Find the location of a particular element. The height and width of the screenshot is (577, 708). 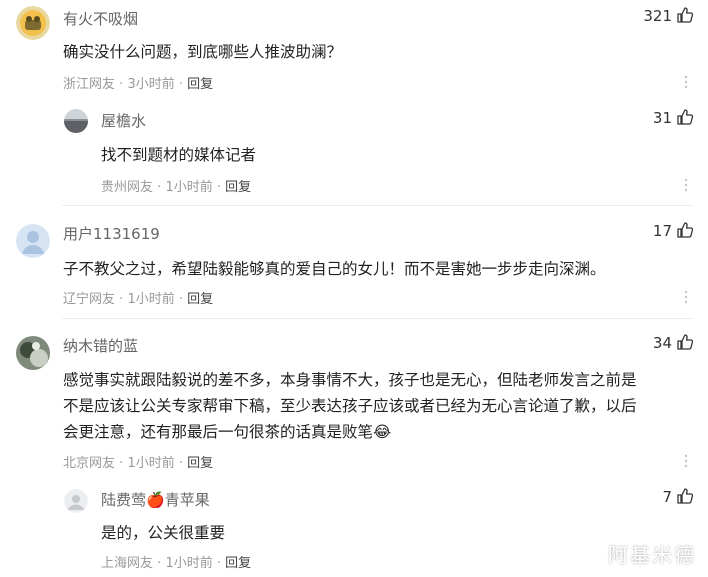

like-count: 7 is located at coordinates (667, 497).